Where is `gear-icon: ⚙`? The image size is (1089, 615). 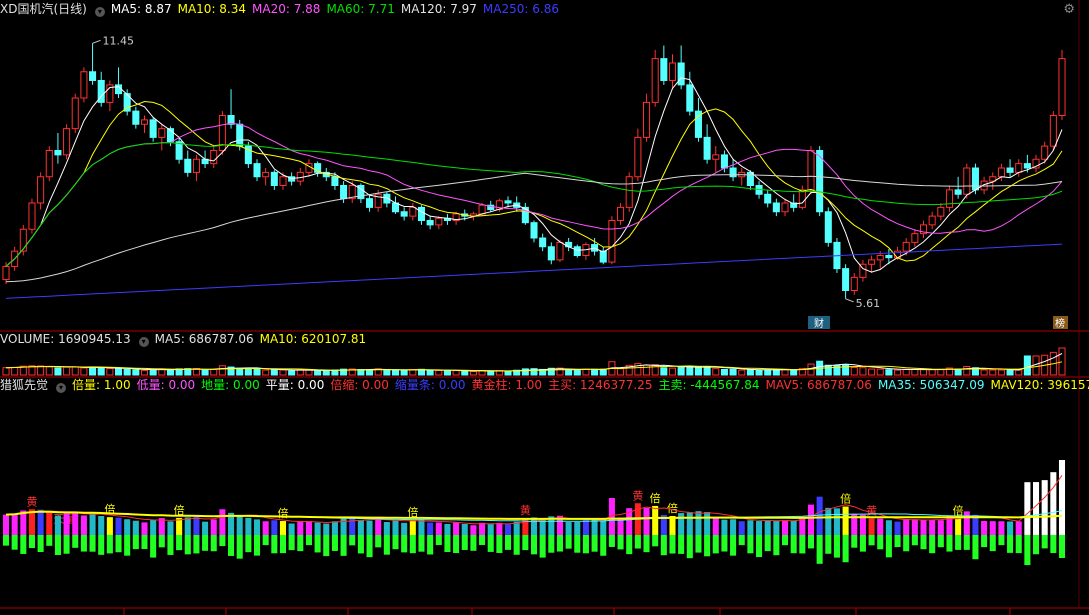 gear-icon: ⚙ is located at coordinates (1069, 9).